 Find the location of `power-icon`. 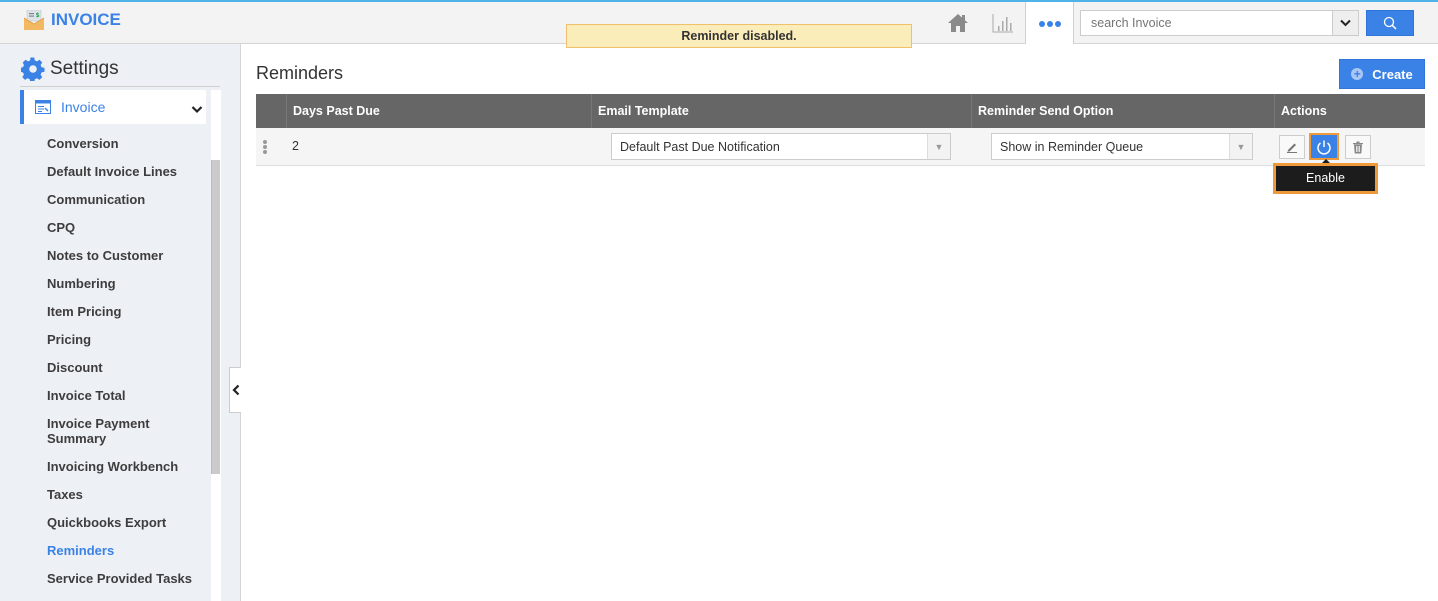

power-icon is located at coordinates (1324, 147).